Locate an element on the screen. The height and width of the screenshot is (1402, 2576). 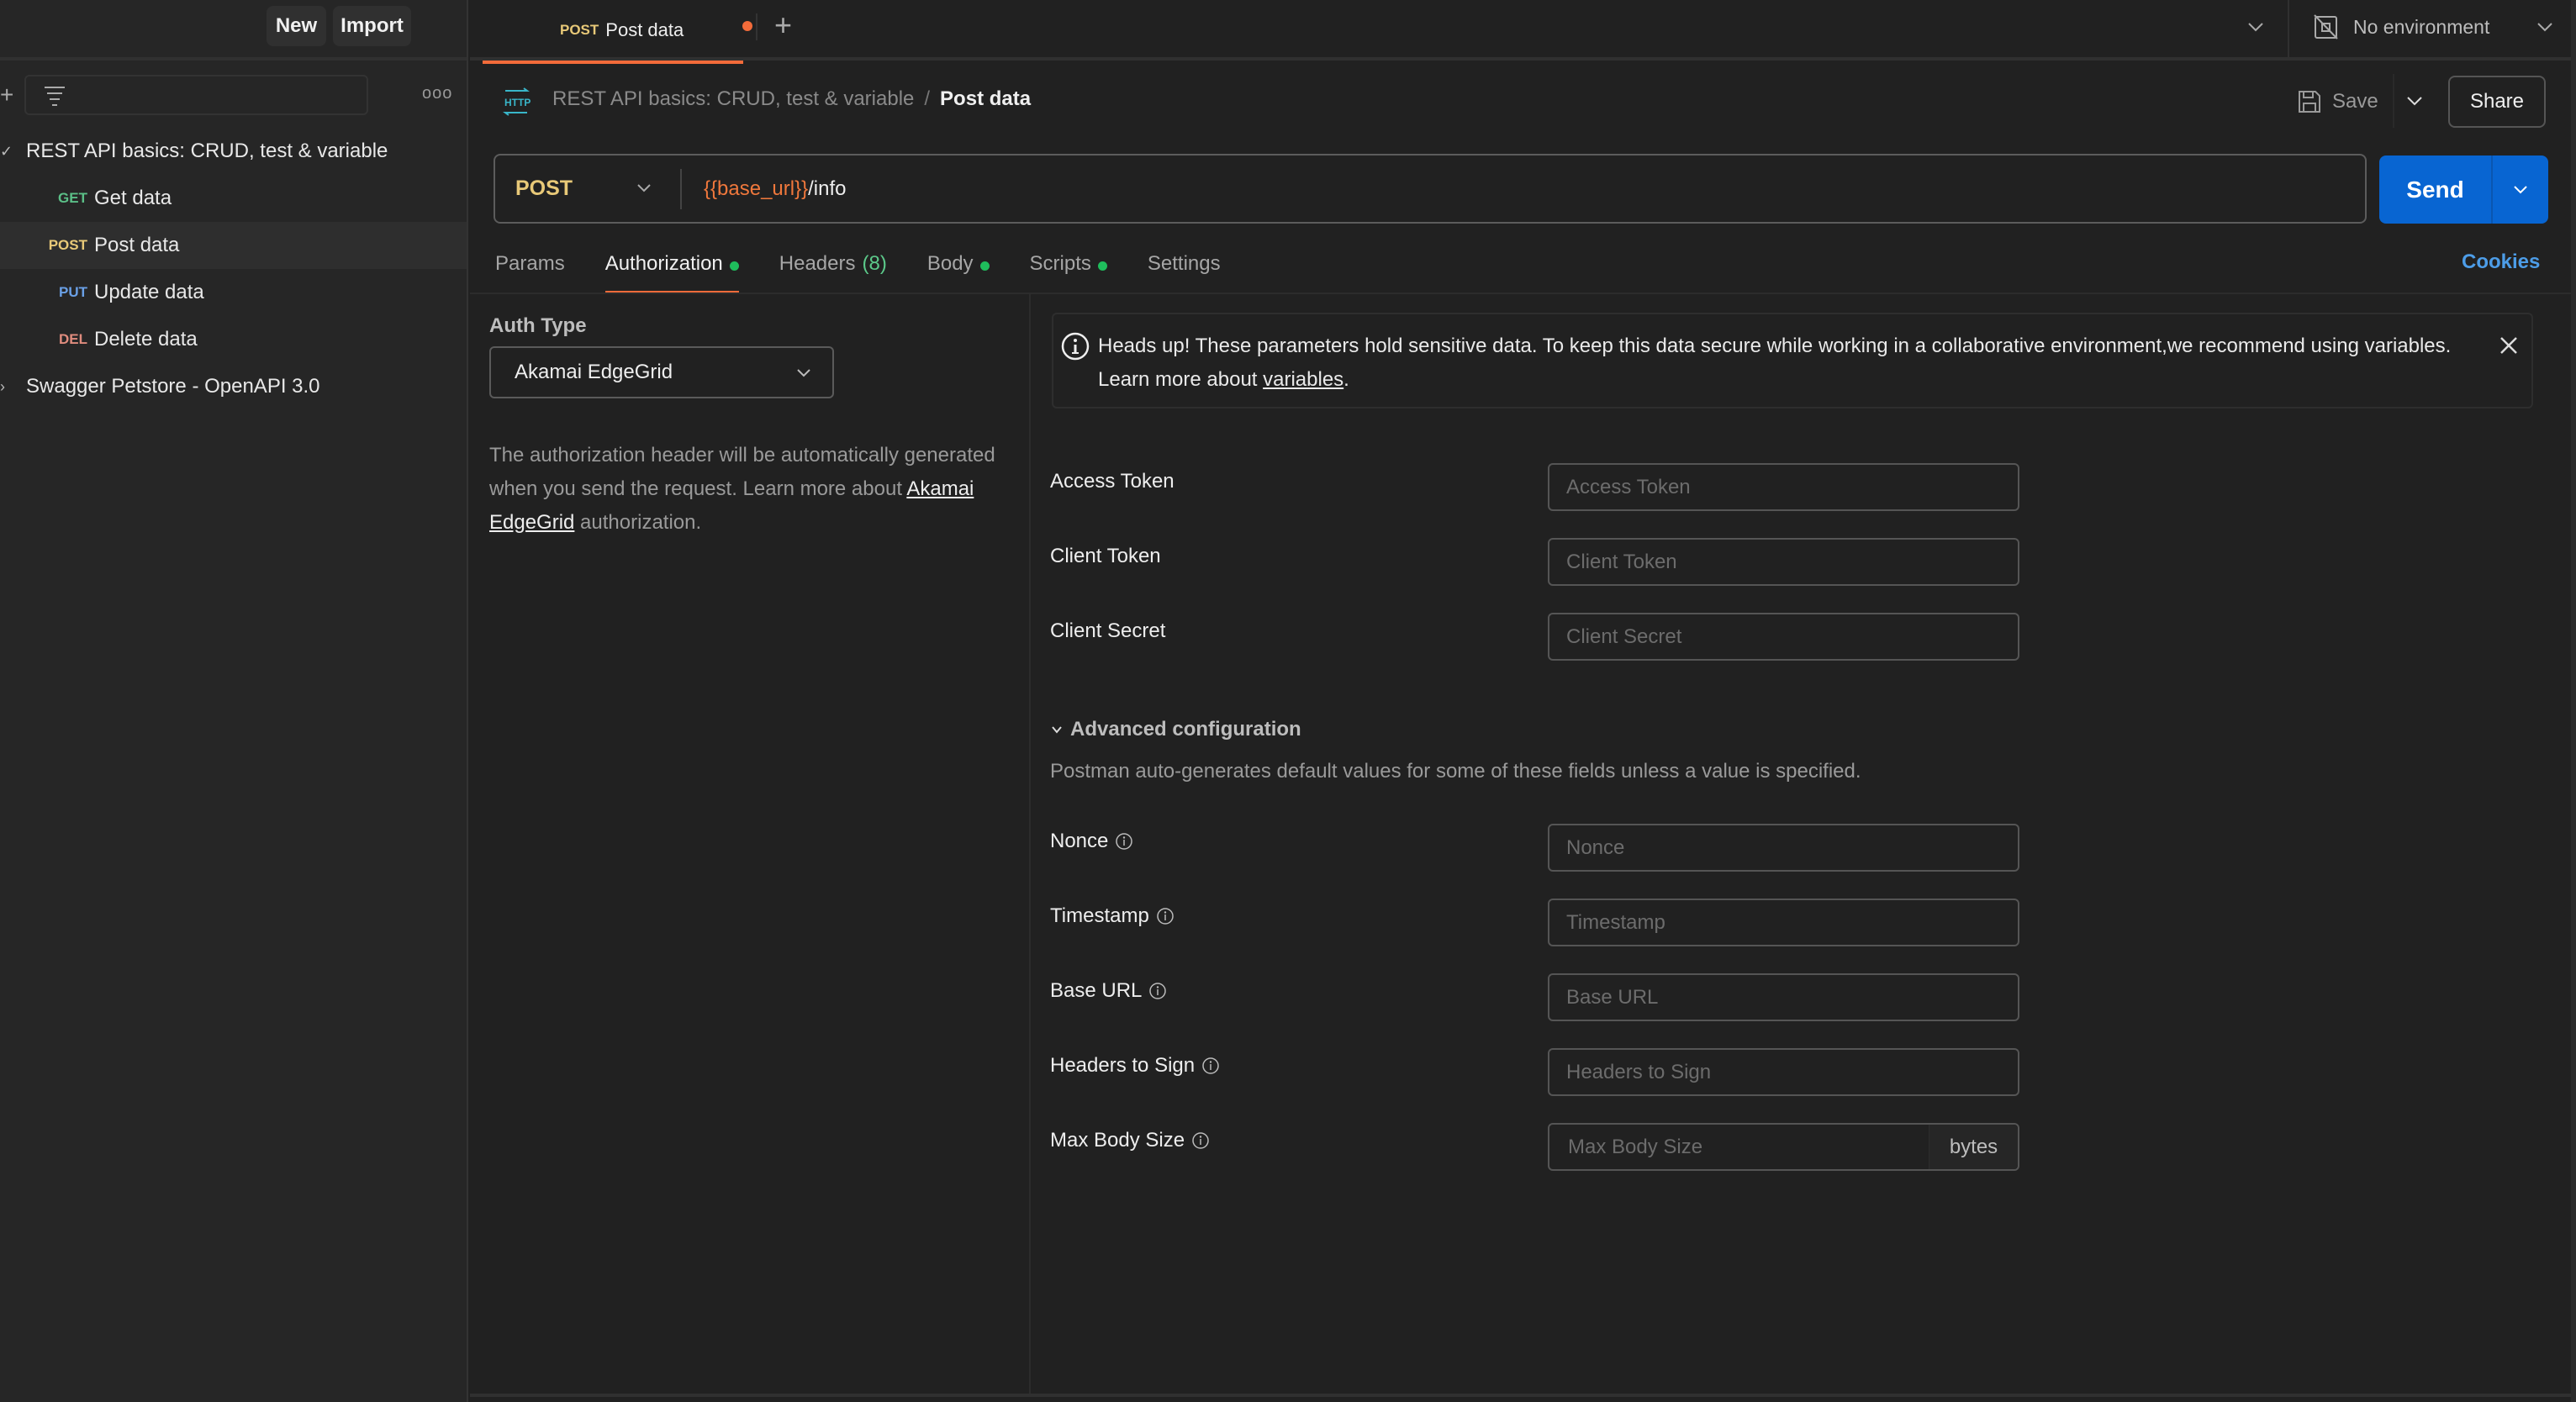
tab-authorization: Authorization is located at coordinates (671, 269).